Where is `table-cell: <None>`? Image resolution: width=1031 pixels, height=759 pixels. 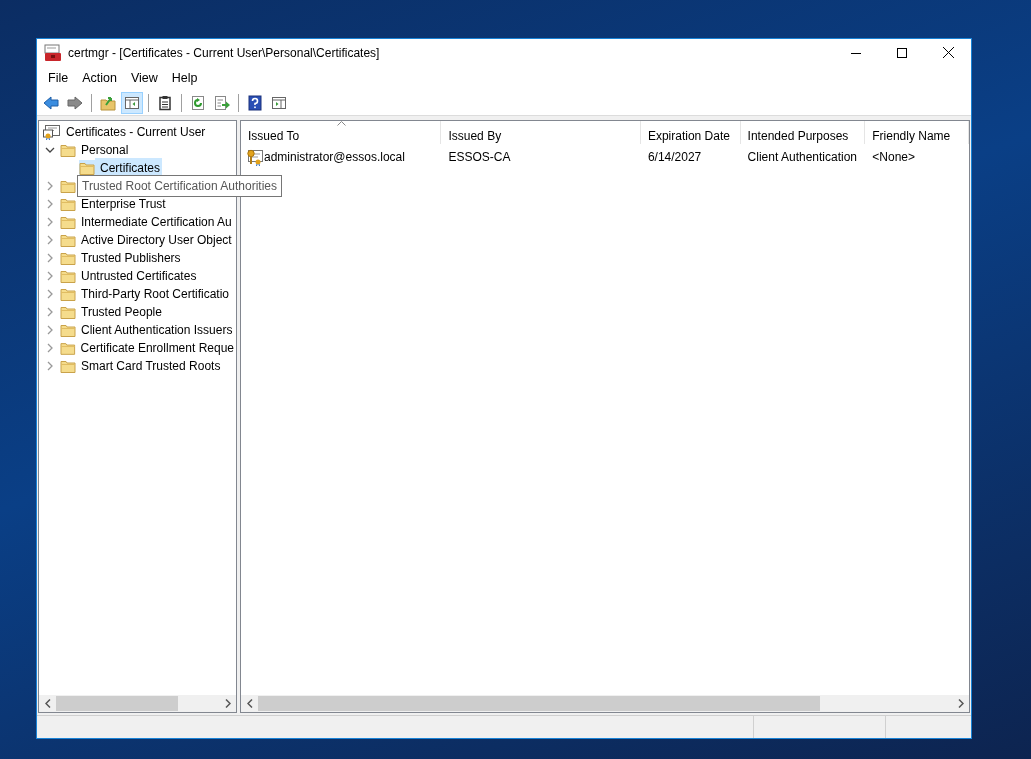 table-cell: <None> is located at coordinates (893, 157).